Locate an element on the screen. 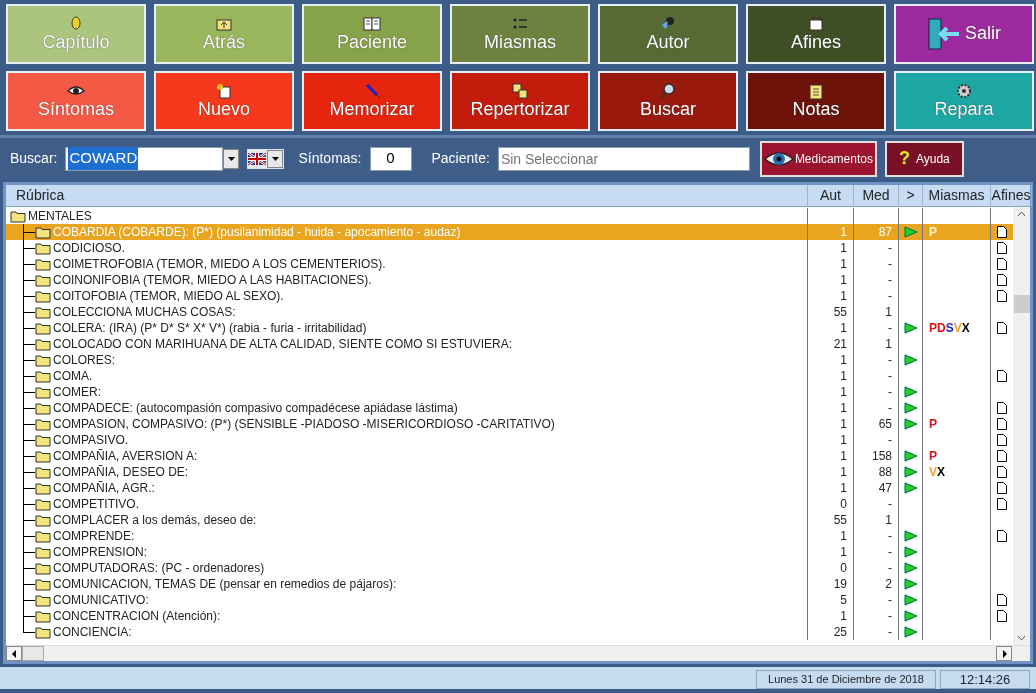 The image size is (1036, 693). table-row: COMPRENSION: 1 - is located at coordinates (509, 552).